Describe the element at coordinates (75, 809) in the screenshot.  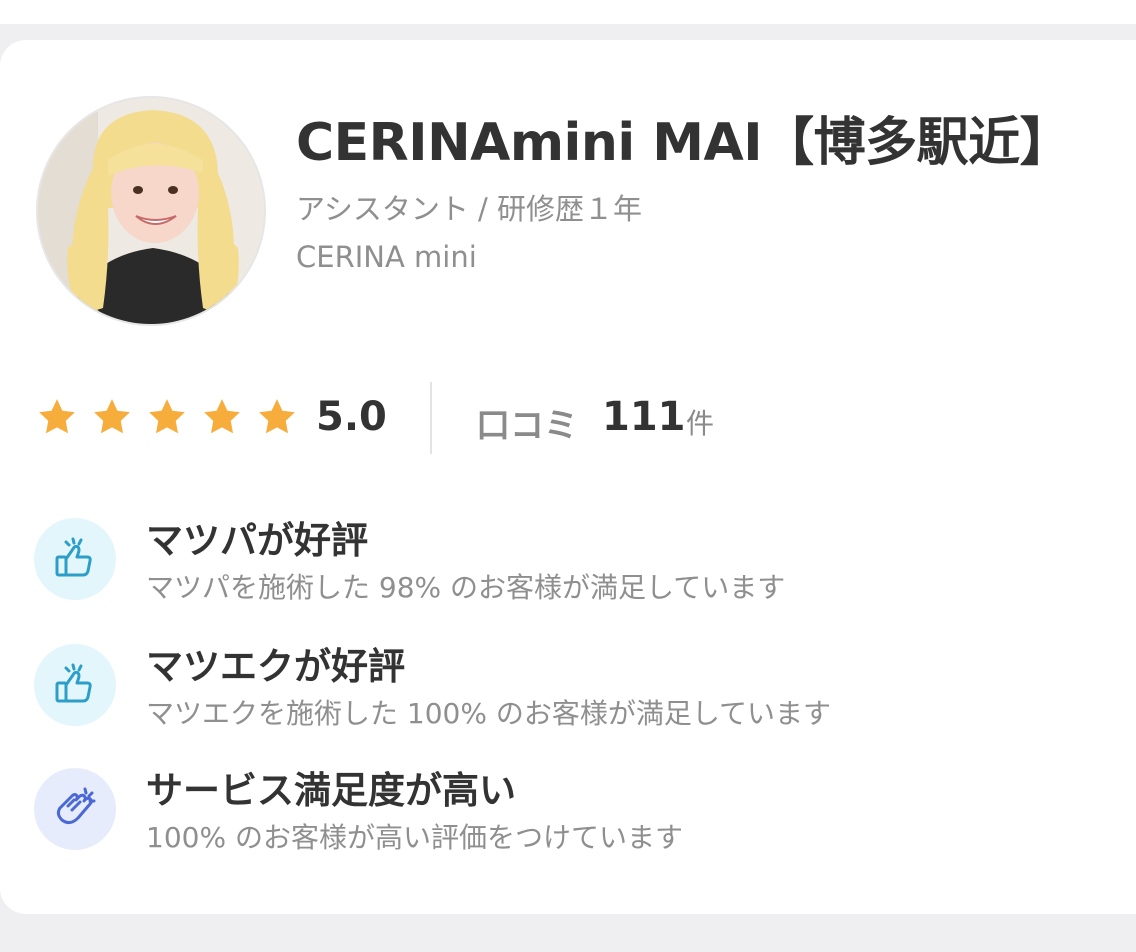
I see `clapping-hands-icon` at that location.